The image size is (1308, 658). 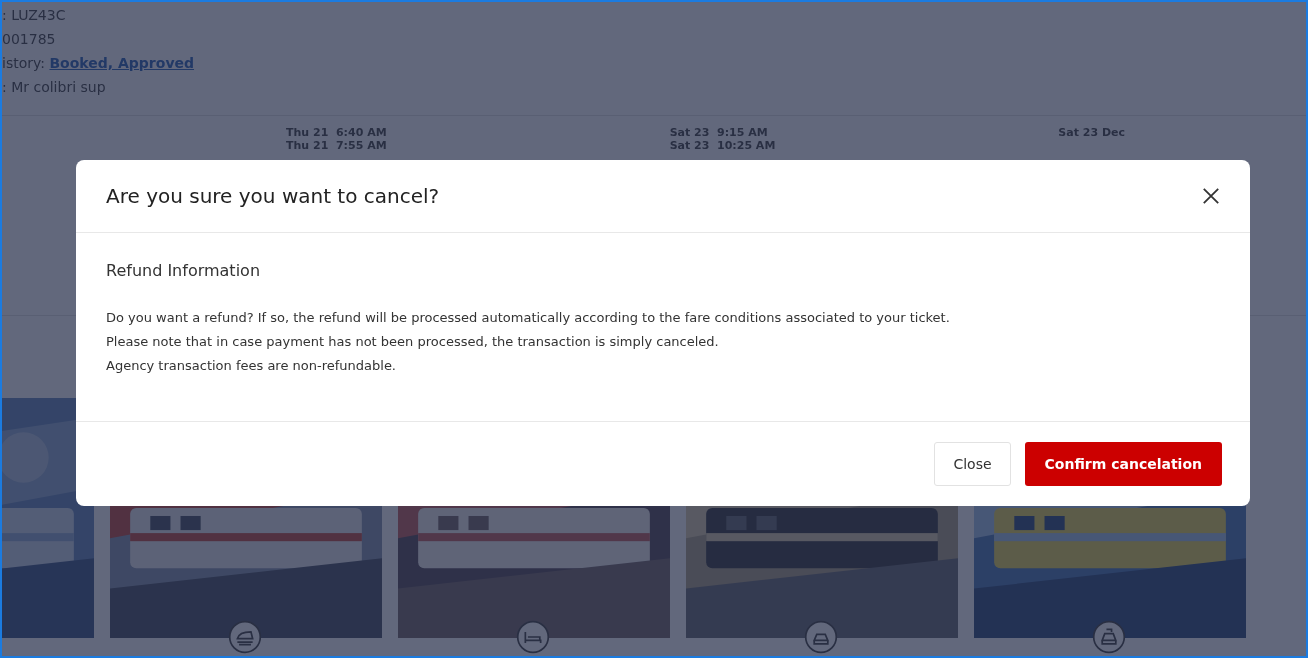 What do you see at coordinates (183, 270) in the screenshot?
I see `section-title: Refund Information` at bounding box center [183, 270].